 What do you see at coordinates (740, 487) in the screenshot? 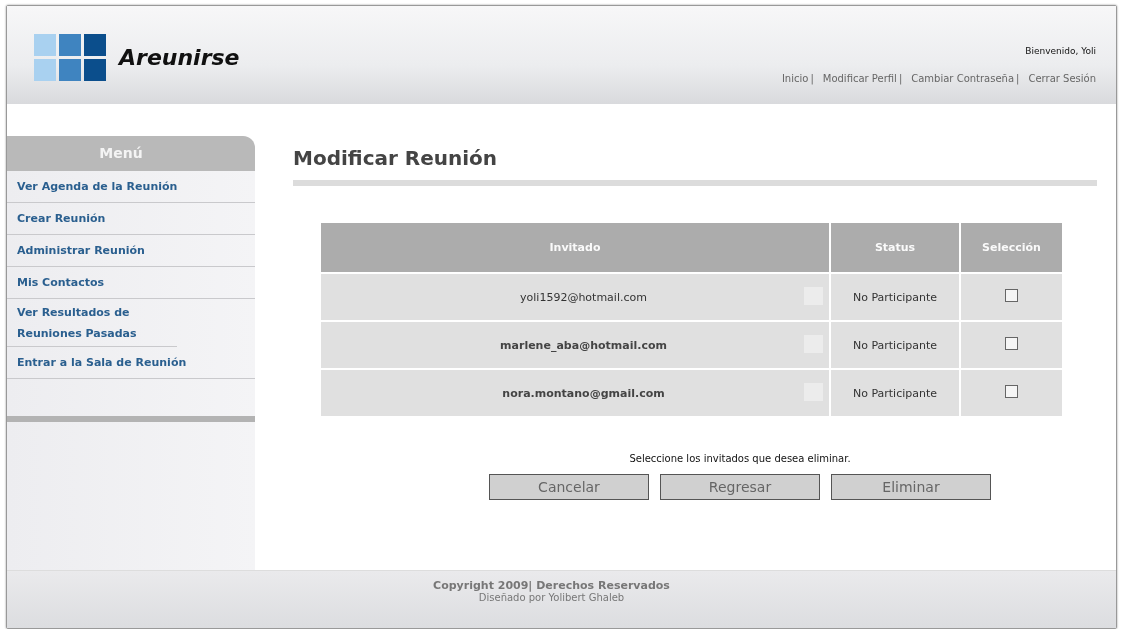
I see `action-button: Regresar` at bounding box center [740, 487].